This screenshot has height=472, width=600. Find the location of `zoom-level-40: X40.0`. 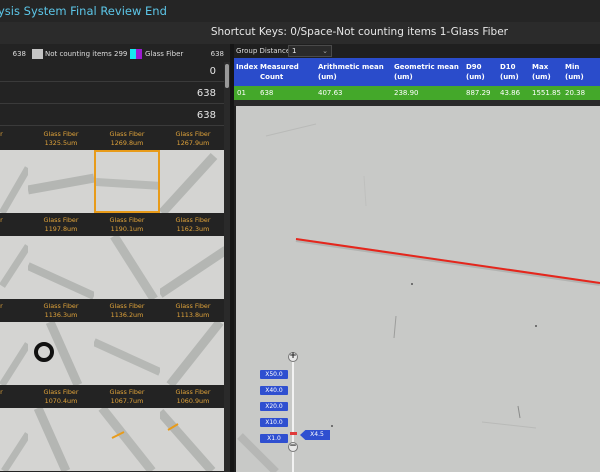

zoom-level-40: X40.0 is located at coordinates (274, 390).